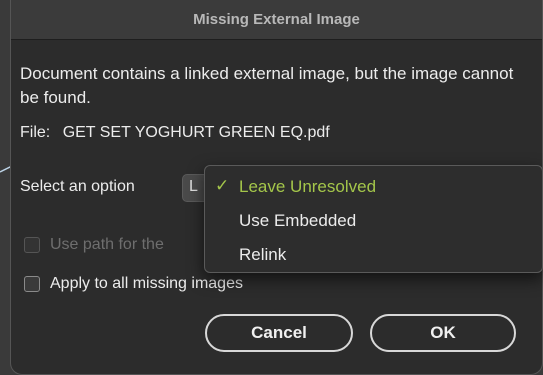 The height and width of the screenshot is (375, 543). I want to click on use-path-row: Use path for the, so click(94, 245).